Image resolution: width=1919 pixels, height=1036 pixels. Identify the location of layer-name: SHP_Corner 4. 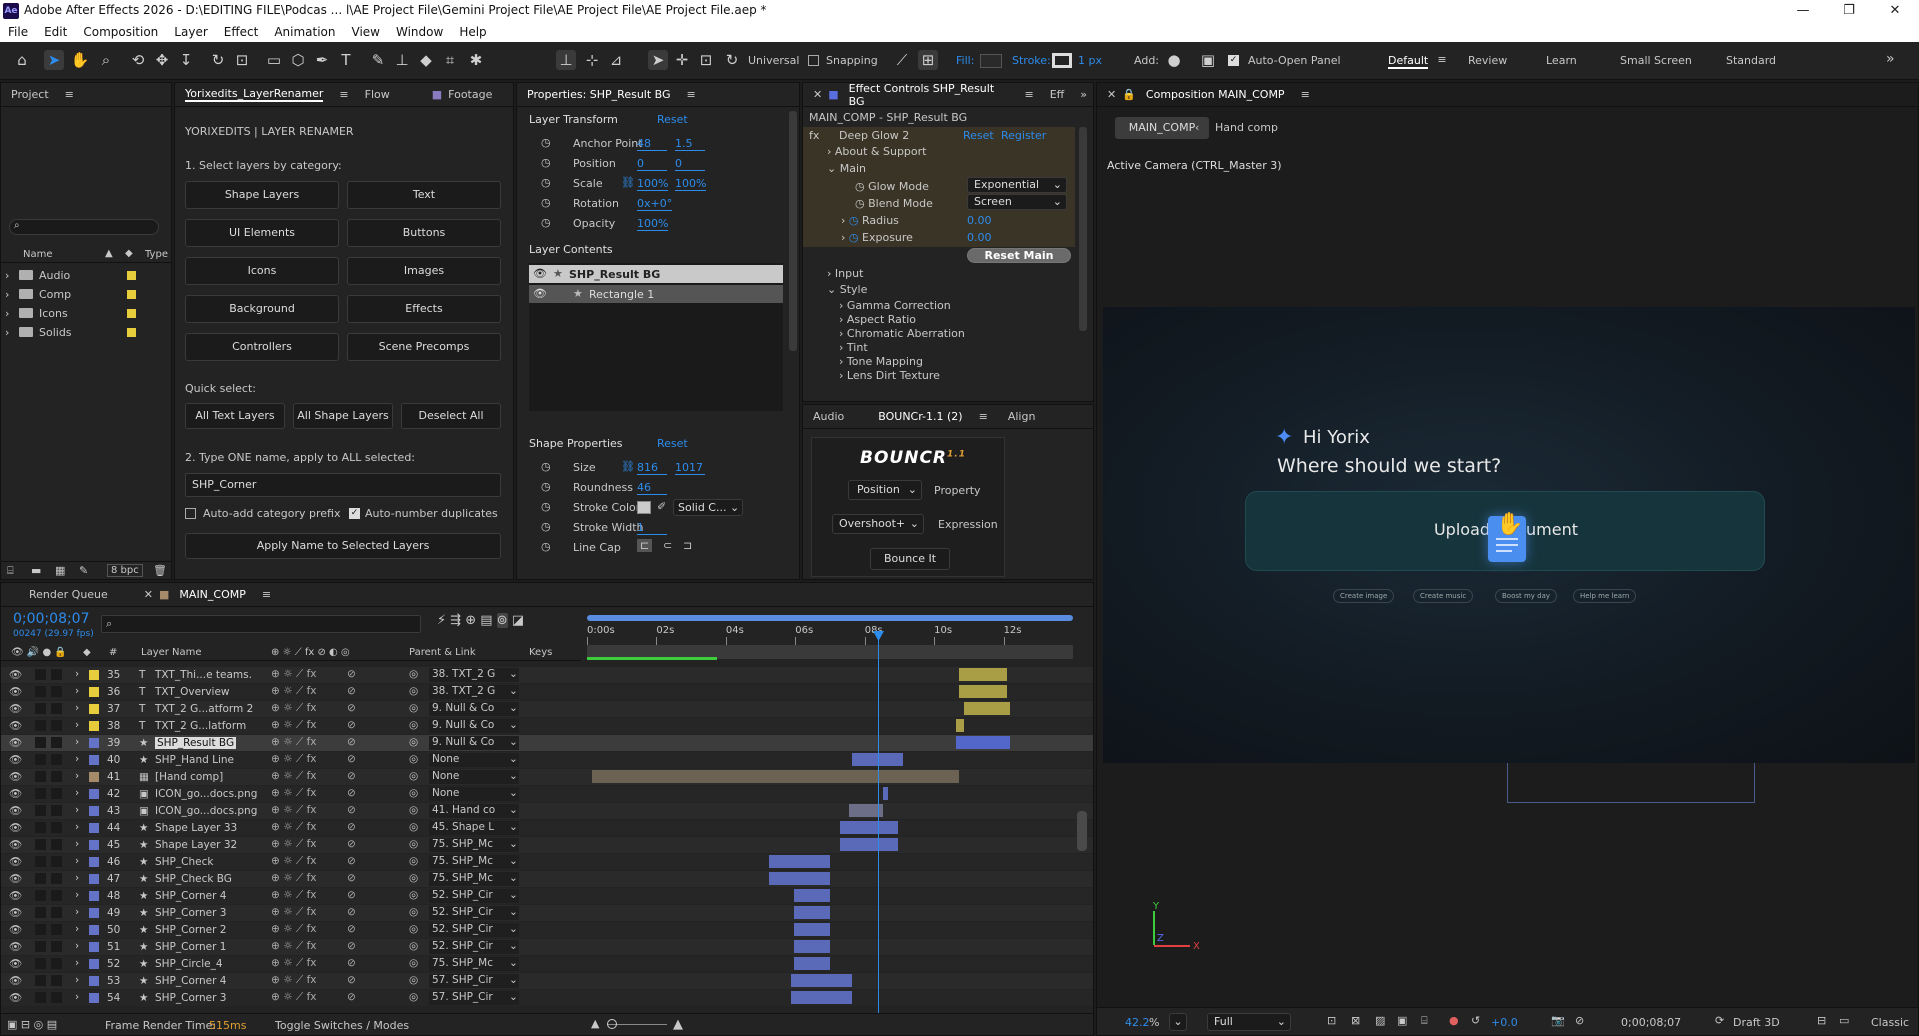
(190, 981).